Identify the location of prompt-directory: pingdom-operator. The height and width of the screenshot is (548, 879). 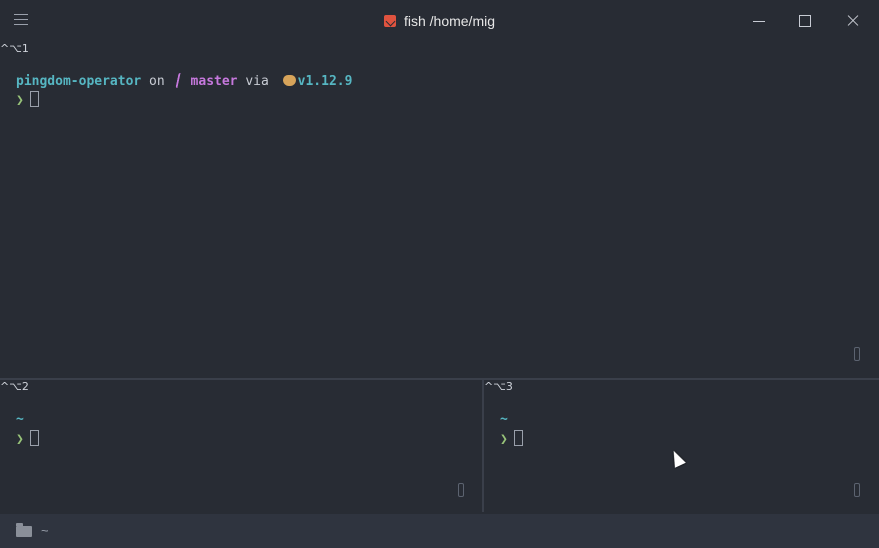
(79, 81).